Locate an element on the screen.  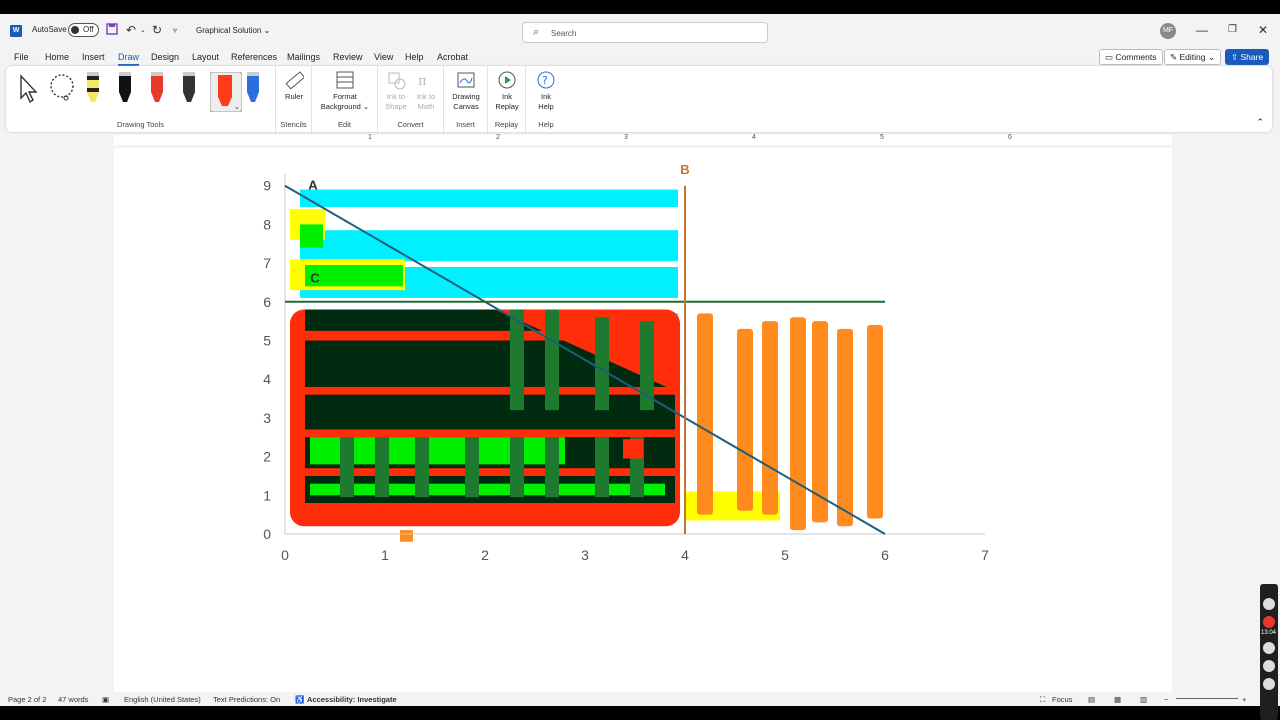
x-tick-label: 2 is located at coordinates (485, 555).